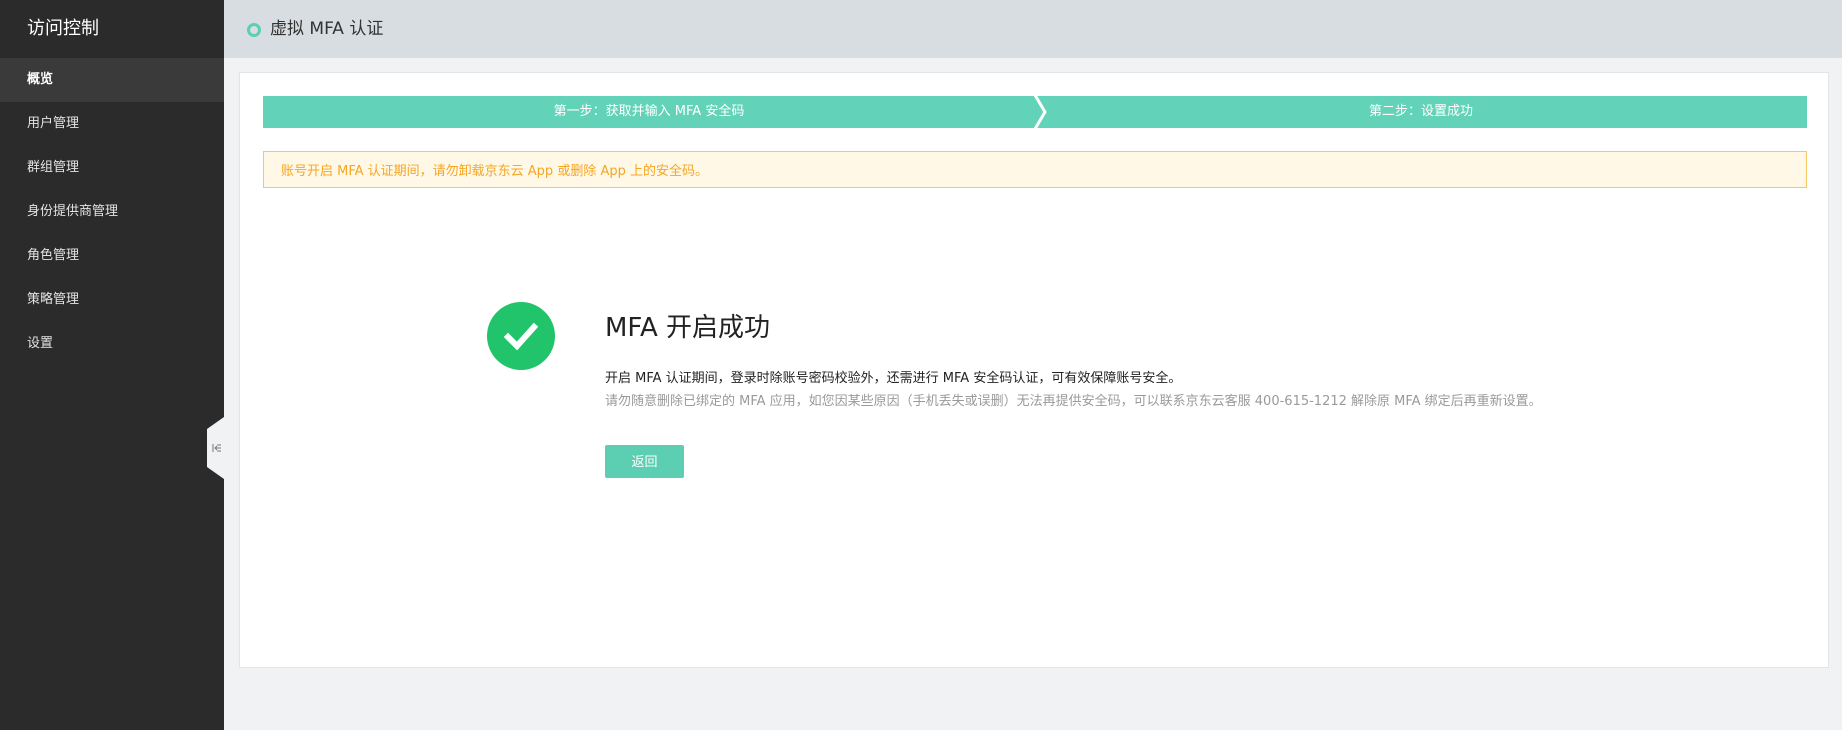 The image size is (1842, 730). Describe the element at coordinates (112, 168) in the screenshot. I see `sidebar-item-groups: 群组管理` at that location.